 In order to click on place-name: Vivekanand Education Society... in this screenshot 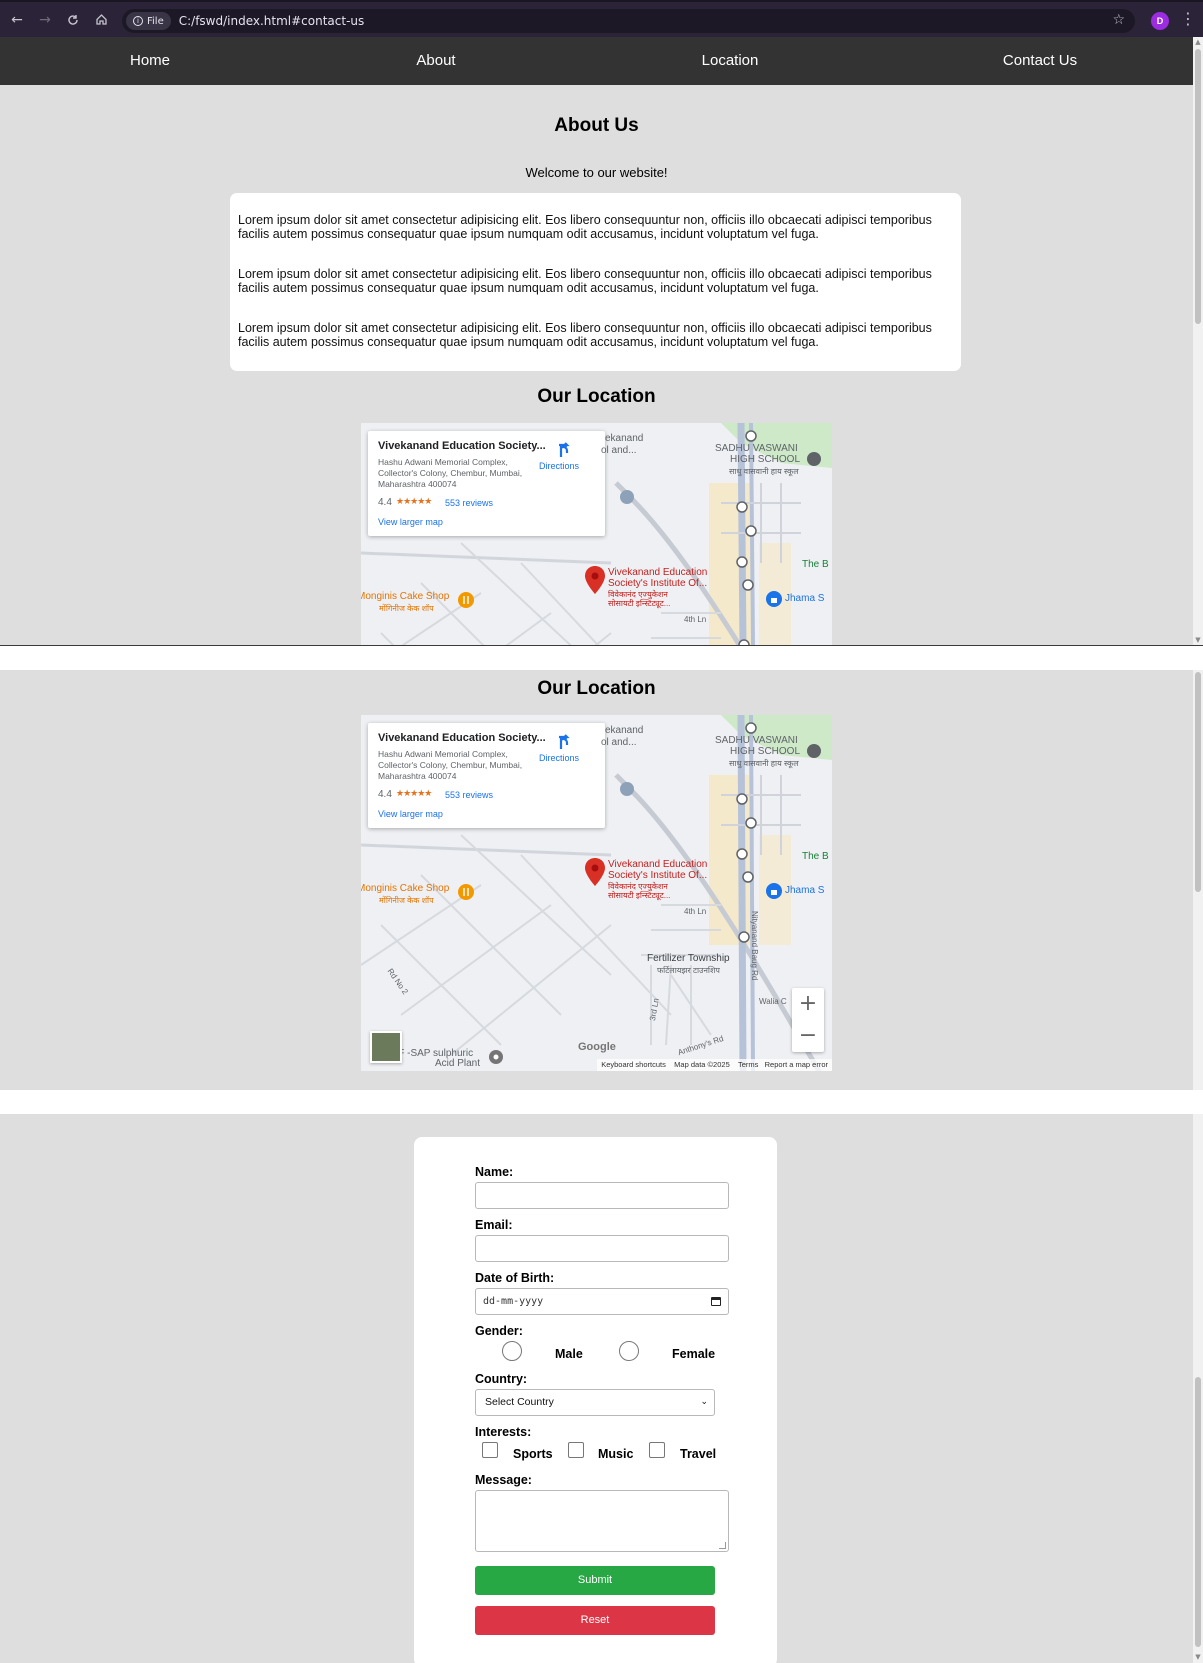, I will do `click(462, 446)`.